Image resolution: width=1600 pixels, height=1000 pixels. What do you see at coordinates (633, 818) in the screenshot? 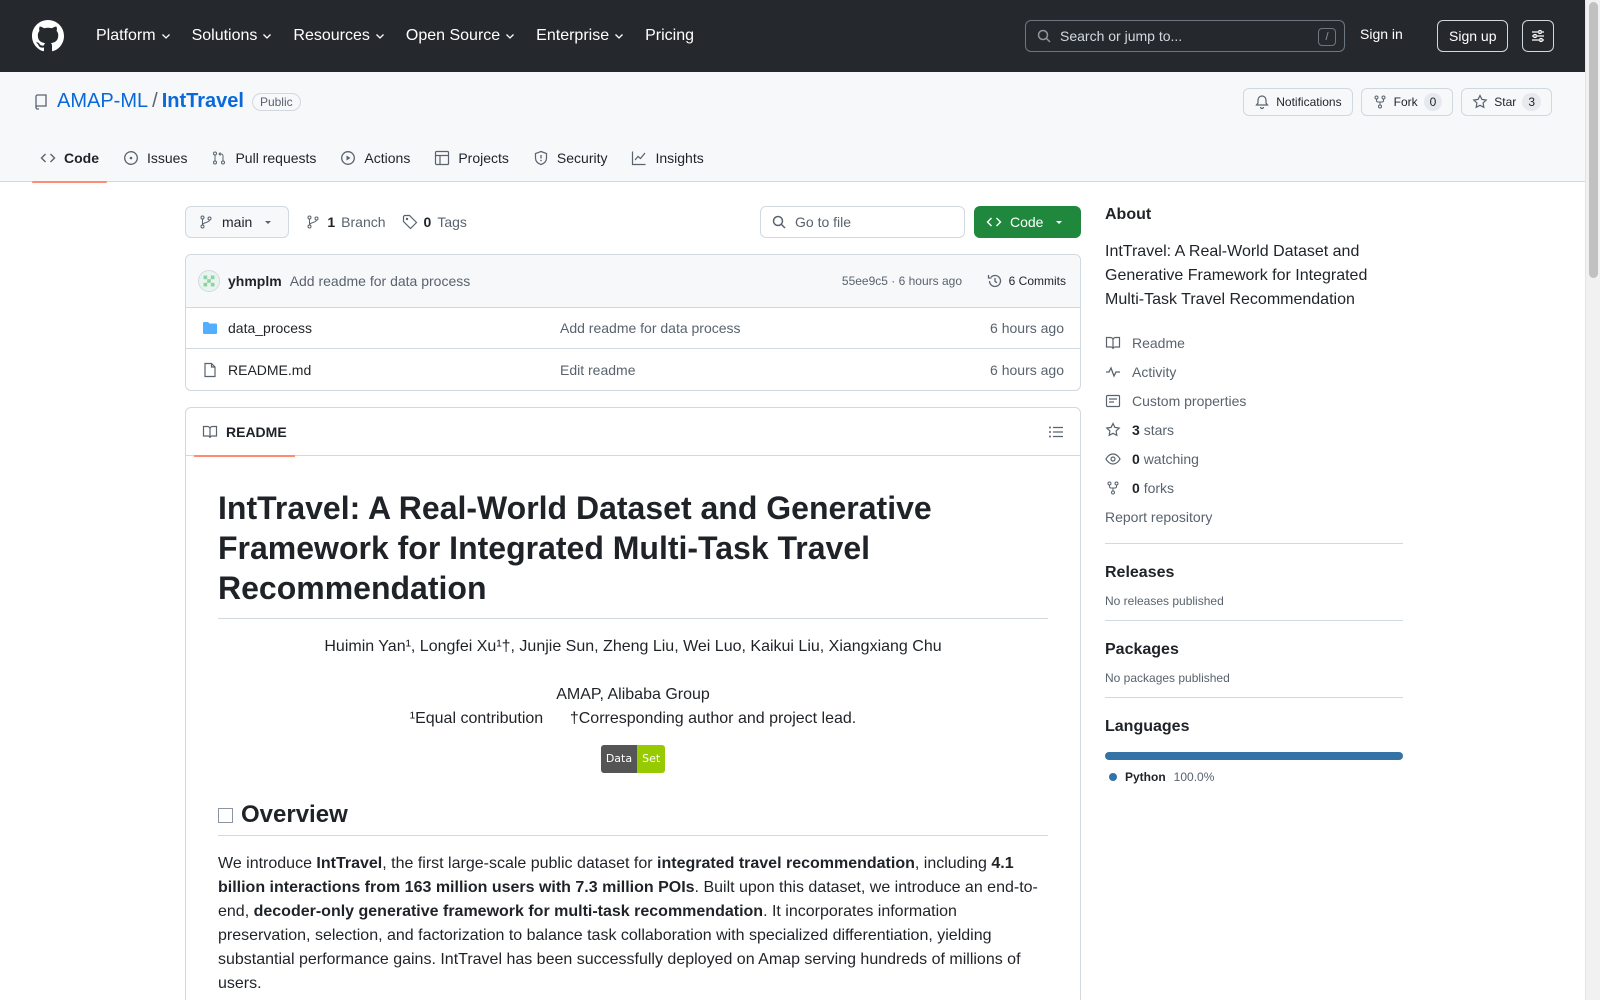
I see `overview-heading: Overview` at bounding box center [633, 818].